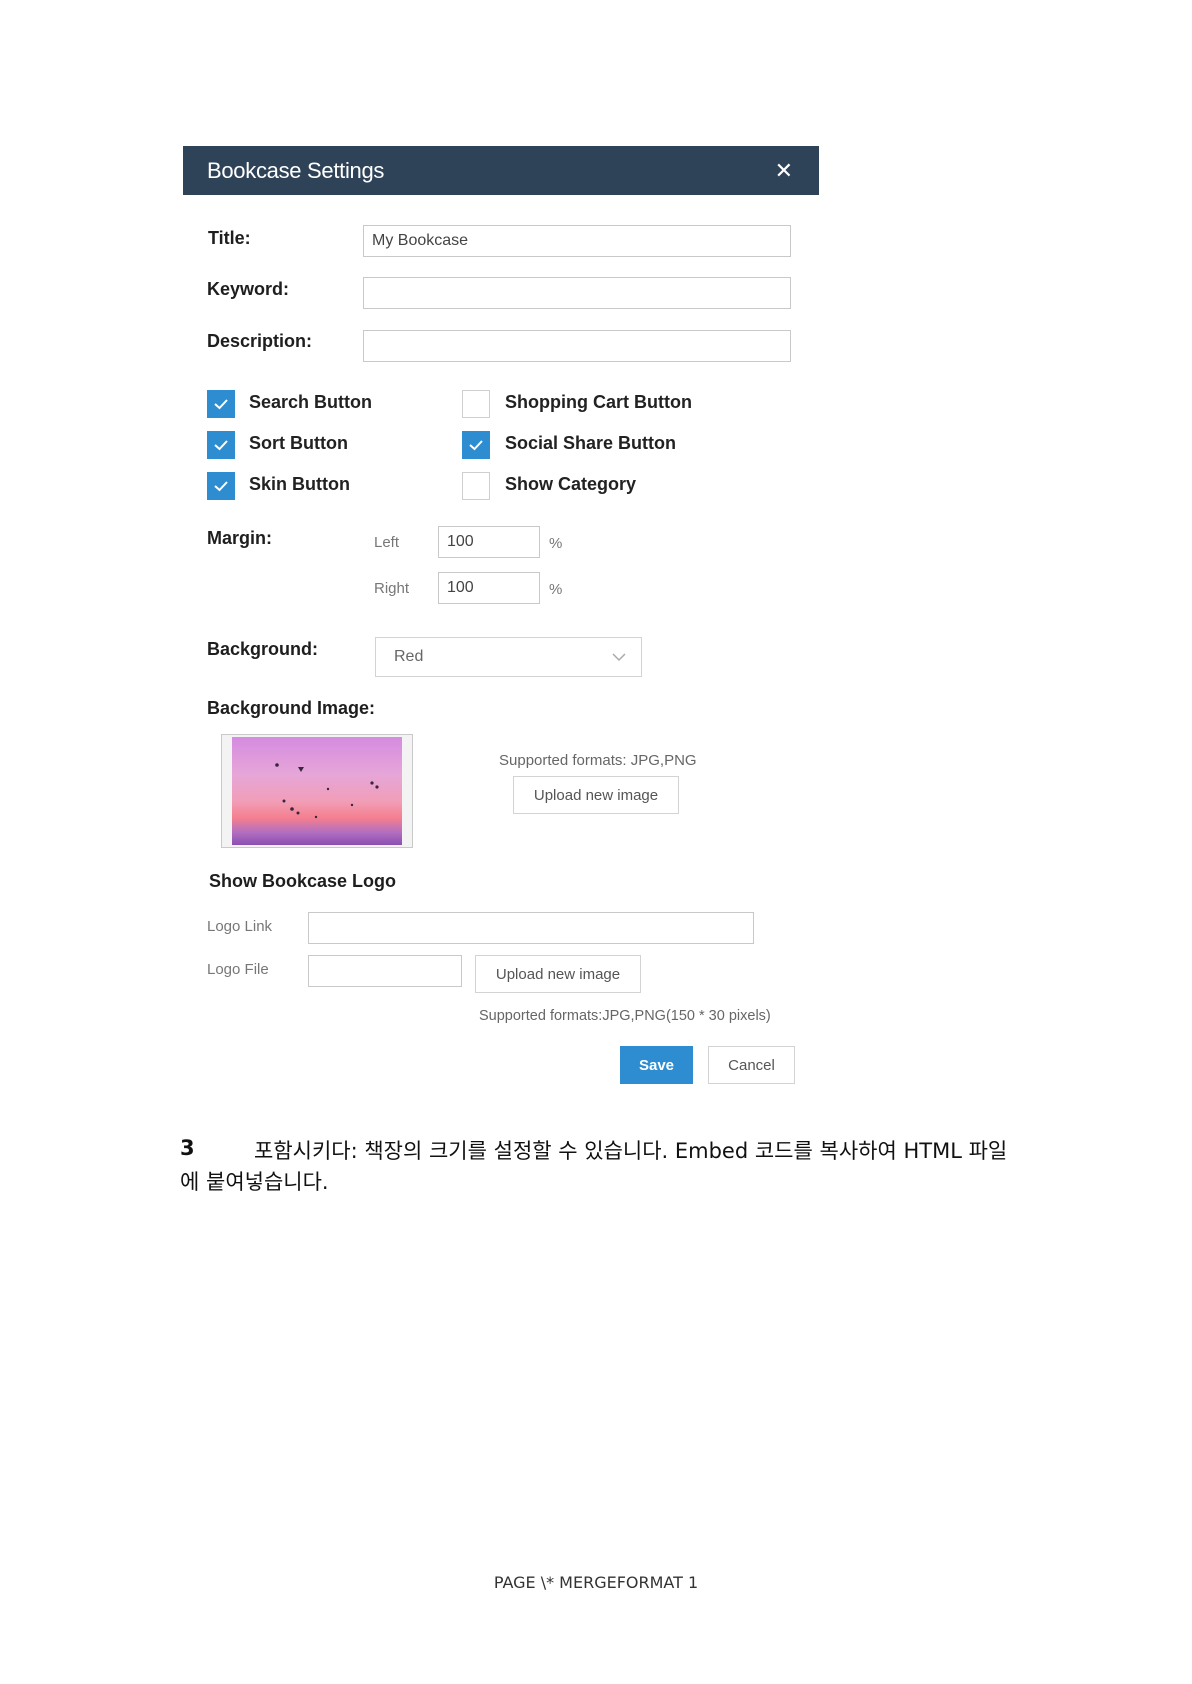  Describe the element at coordinates (260, 341) in the screenshot. I see `description-label: Description:` at that location.